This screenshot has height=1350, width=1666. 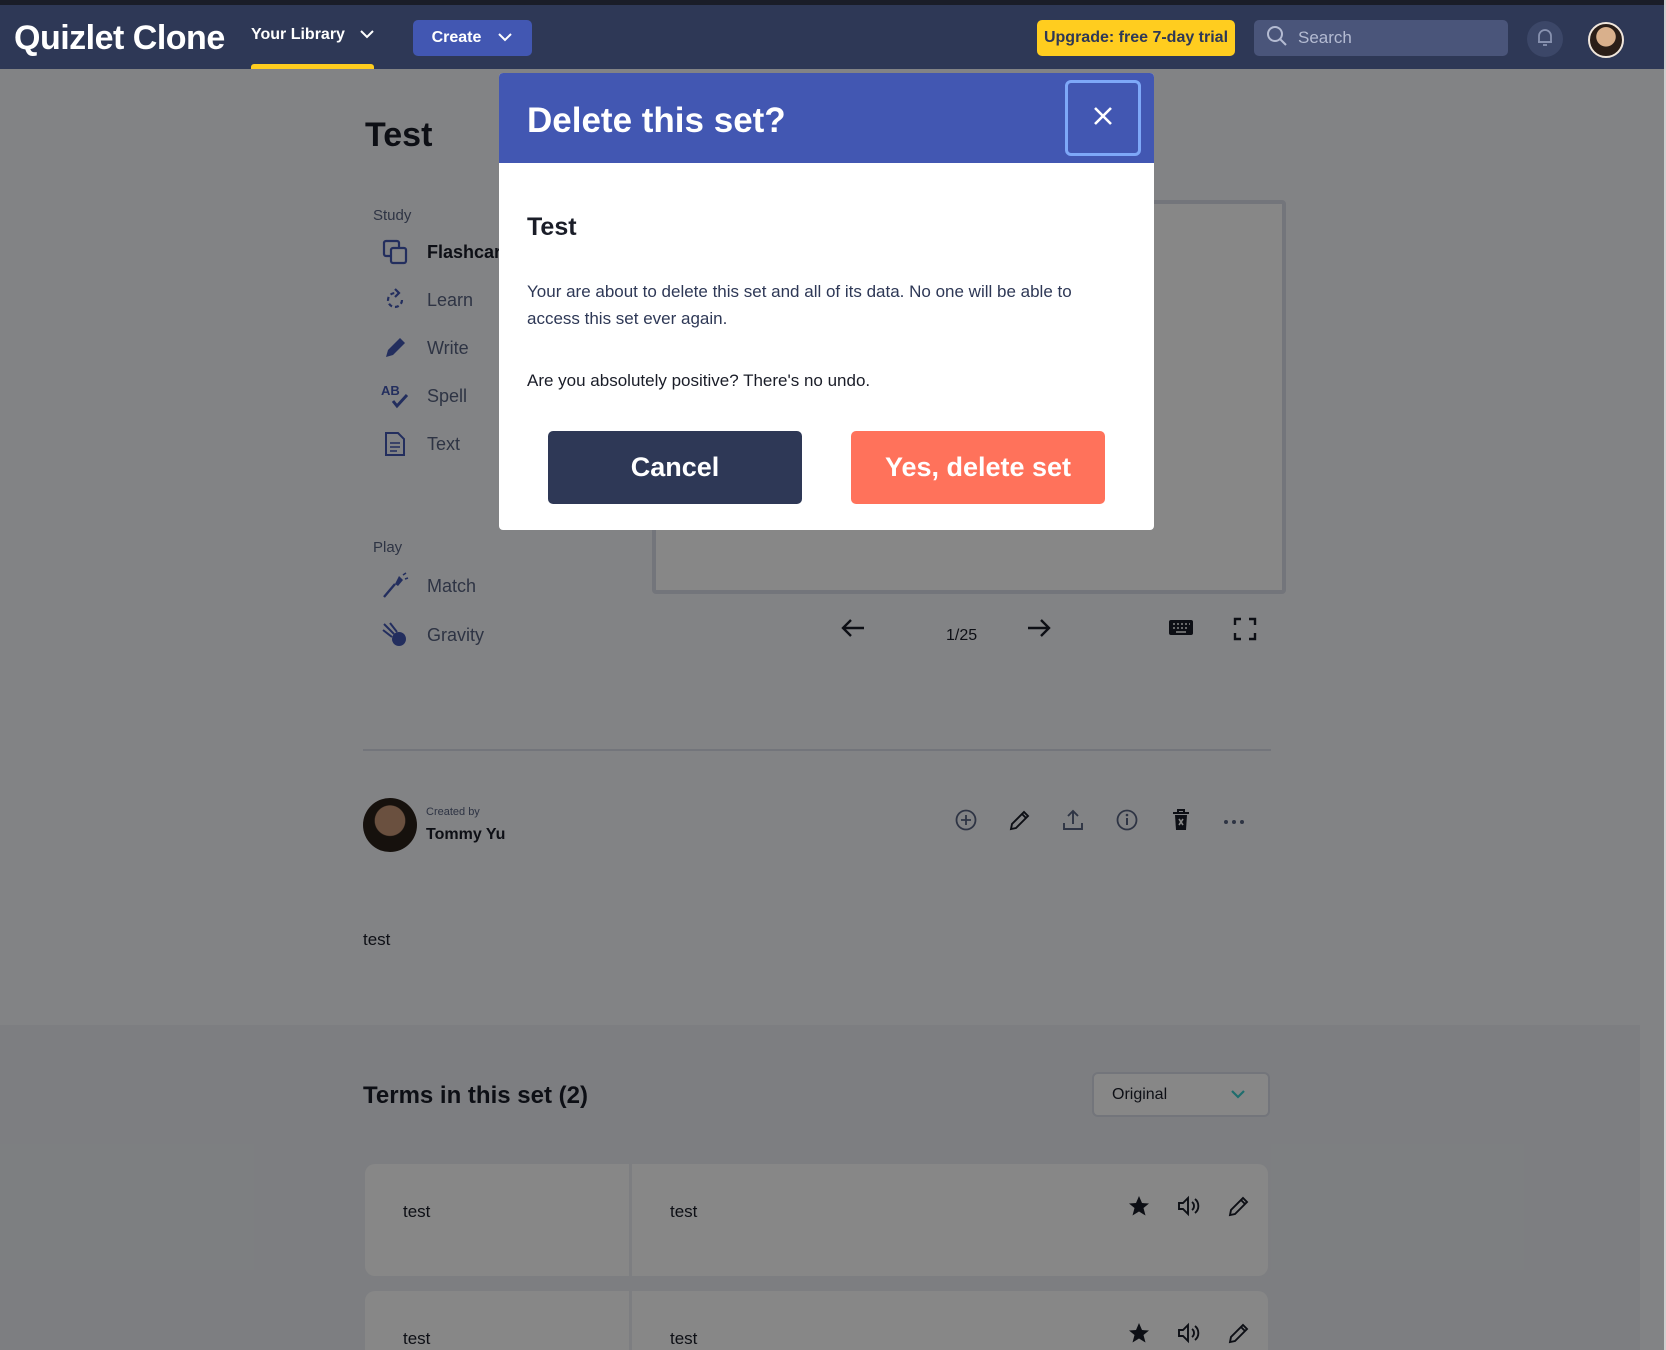 I want to click on notifications-button, so click(x=1545, y=39).